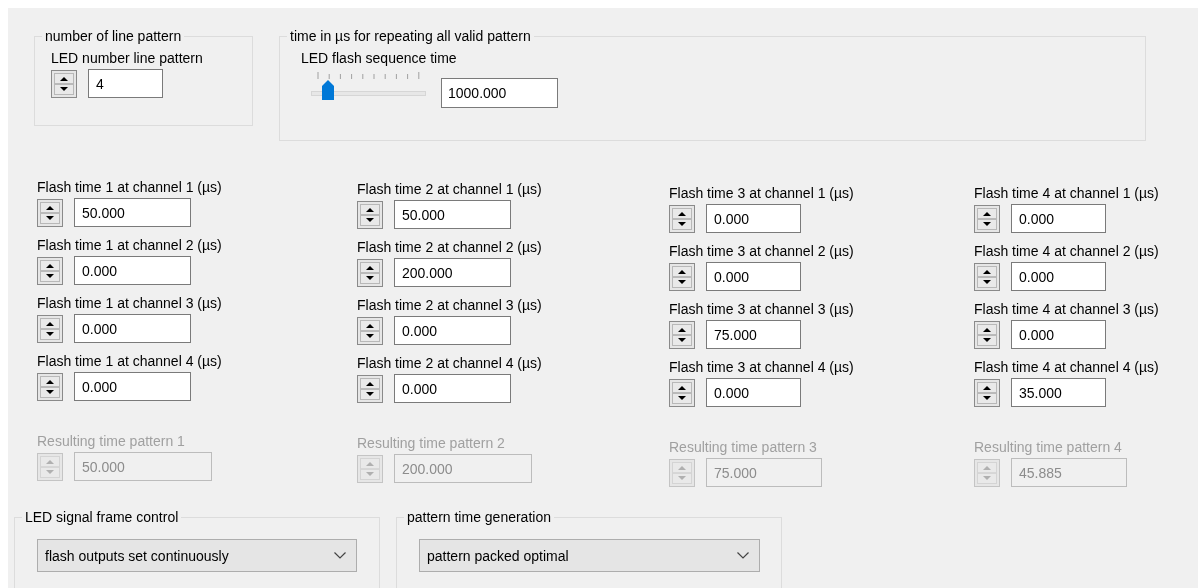  I want to click on number-field: 75.000, so click(753, 334).